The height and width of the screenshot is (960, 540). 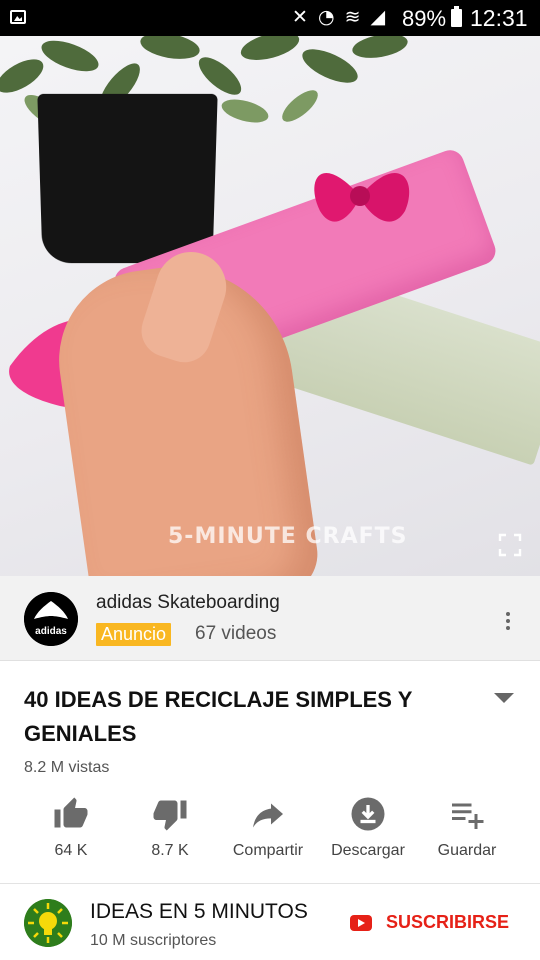 What do you see at coordinates (268, 850) in the screenshot?
I see `share-label: Compartir` at bounding box center [268, 850].